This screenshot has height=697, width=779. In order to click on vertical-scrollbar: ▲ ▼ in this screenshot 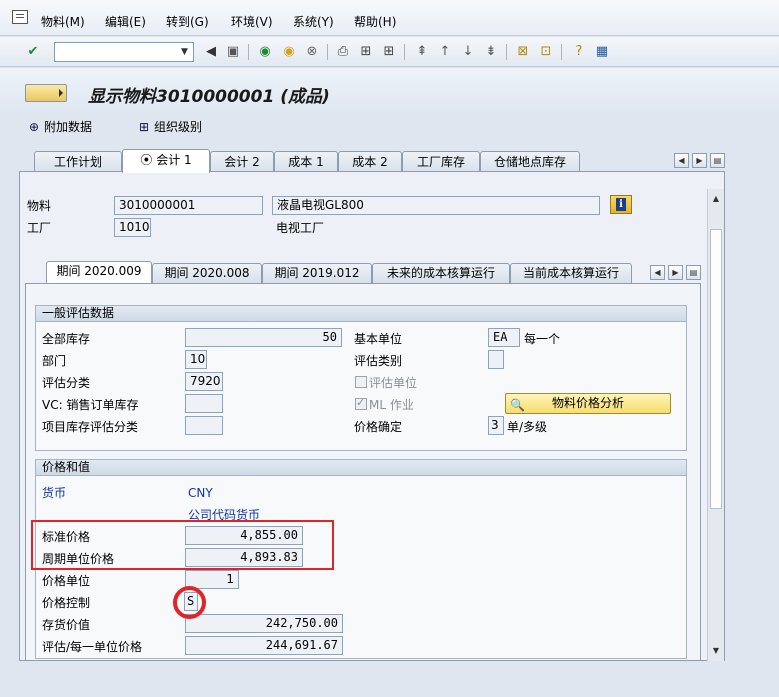, I will do `click(715, 425)`.